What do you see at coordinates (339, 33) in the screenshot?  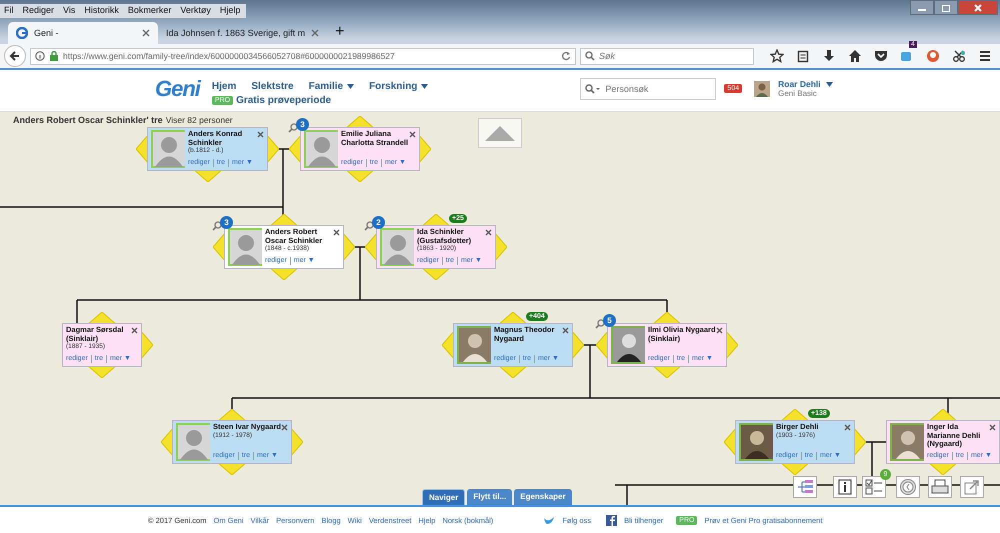 I see `new-tab-button: +` at bounding box center [339, 33].